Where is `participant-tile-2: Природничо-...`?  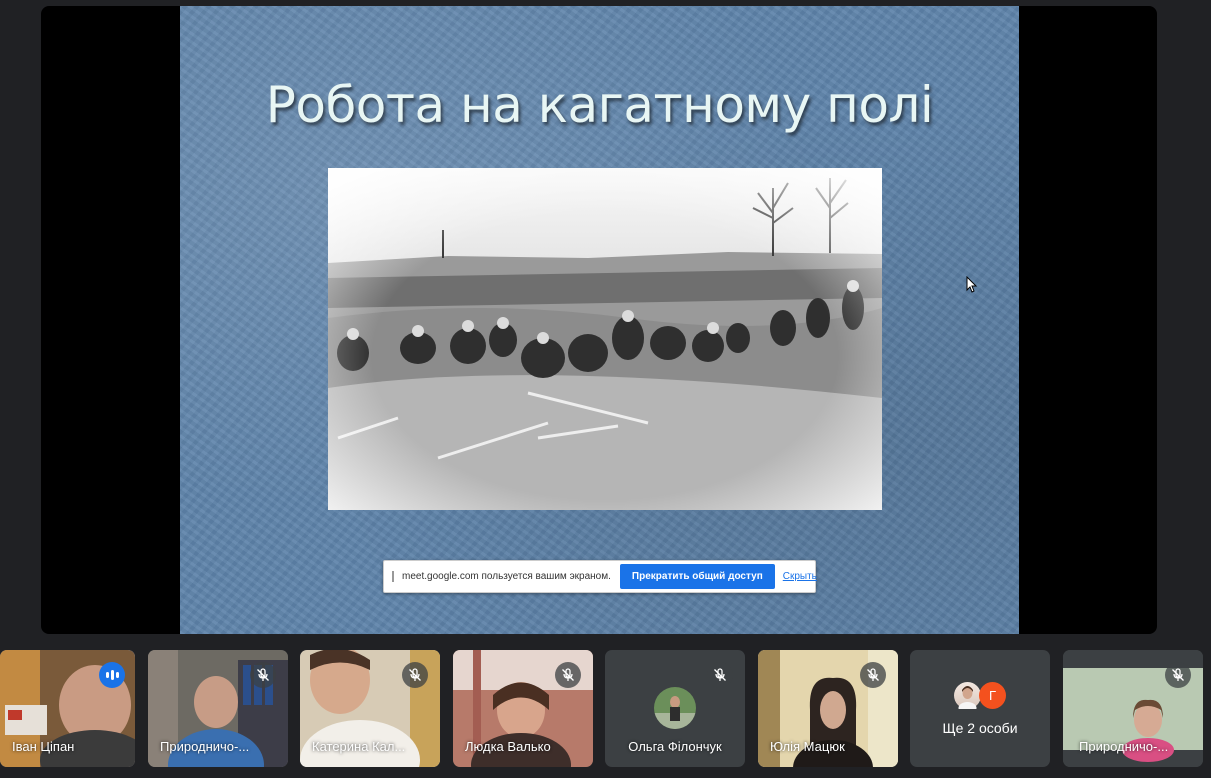 participant-tile-2: Природничо-... is located at coordinates (218, 708).